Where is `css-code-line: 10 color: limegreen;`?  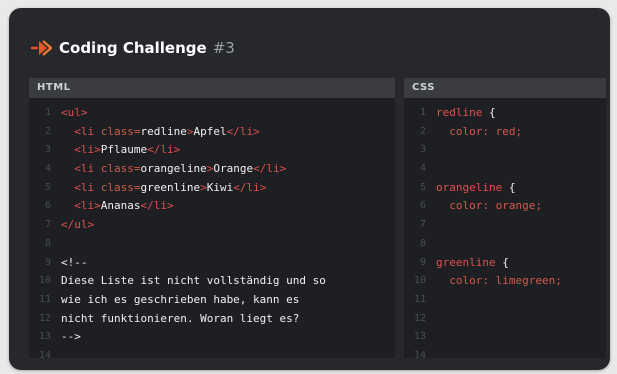 css-code-line: 10 color: limegreen; is located at coordinates (505, 281).